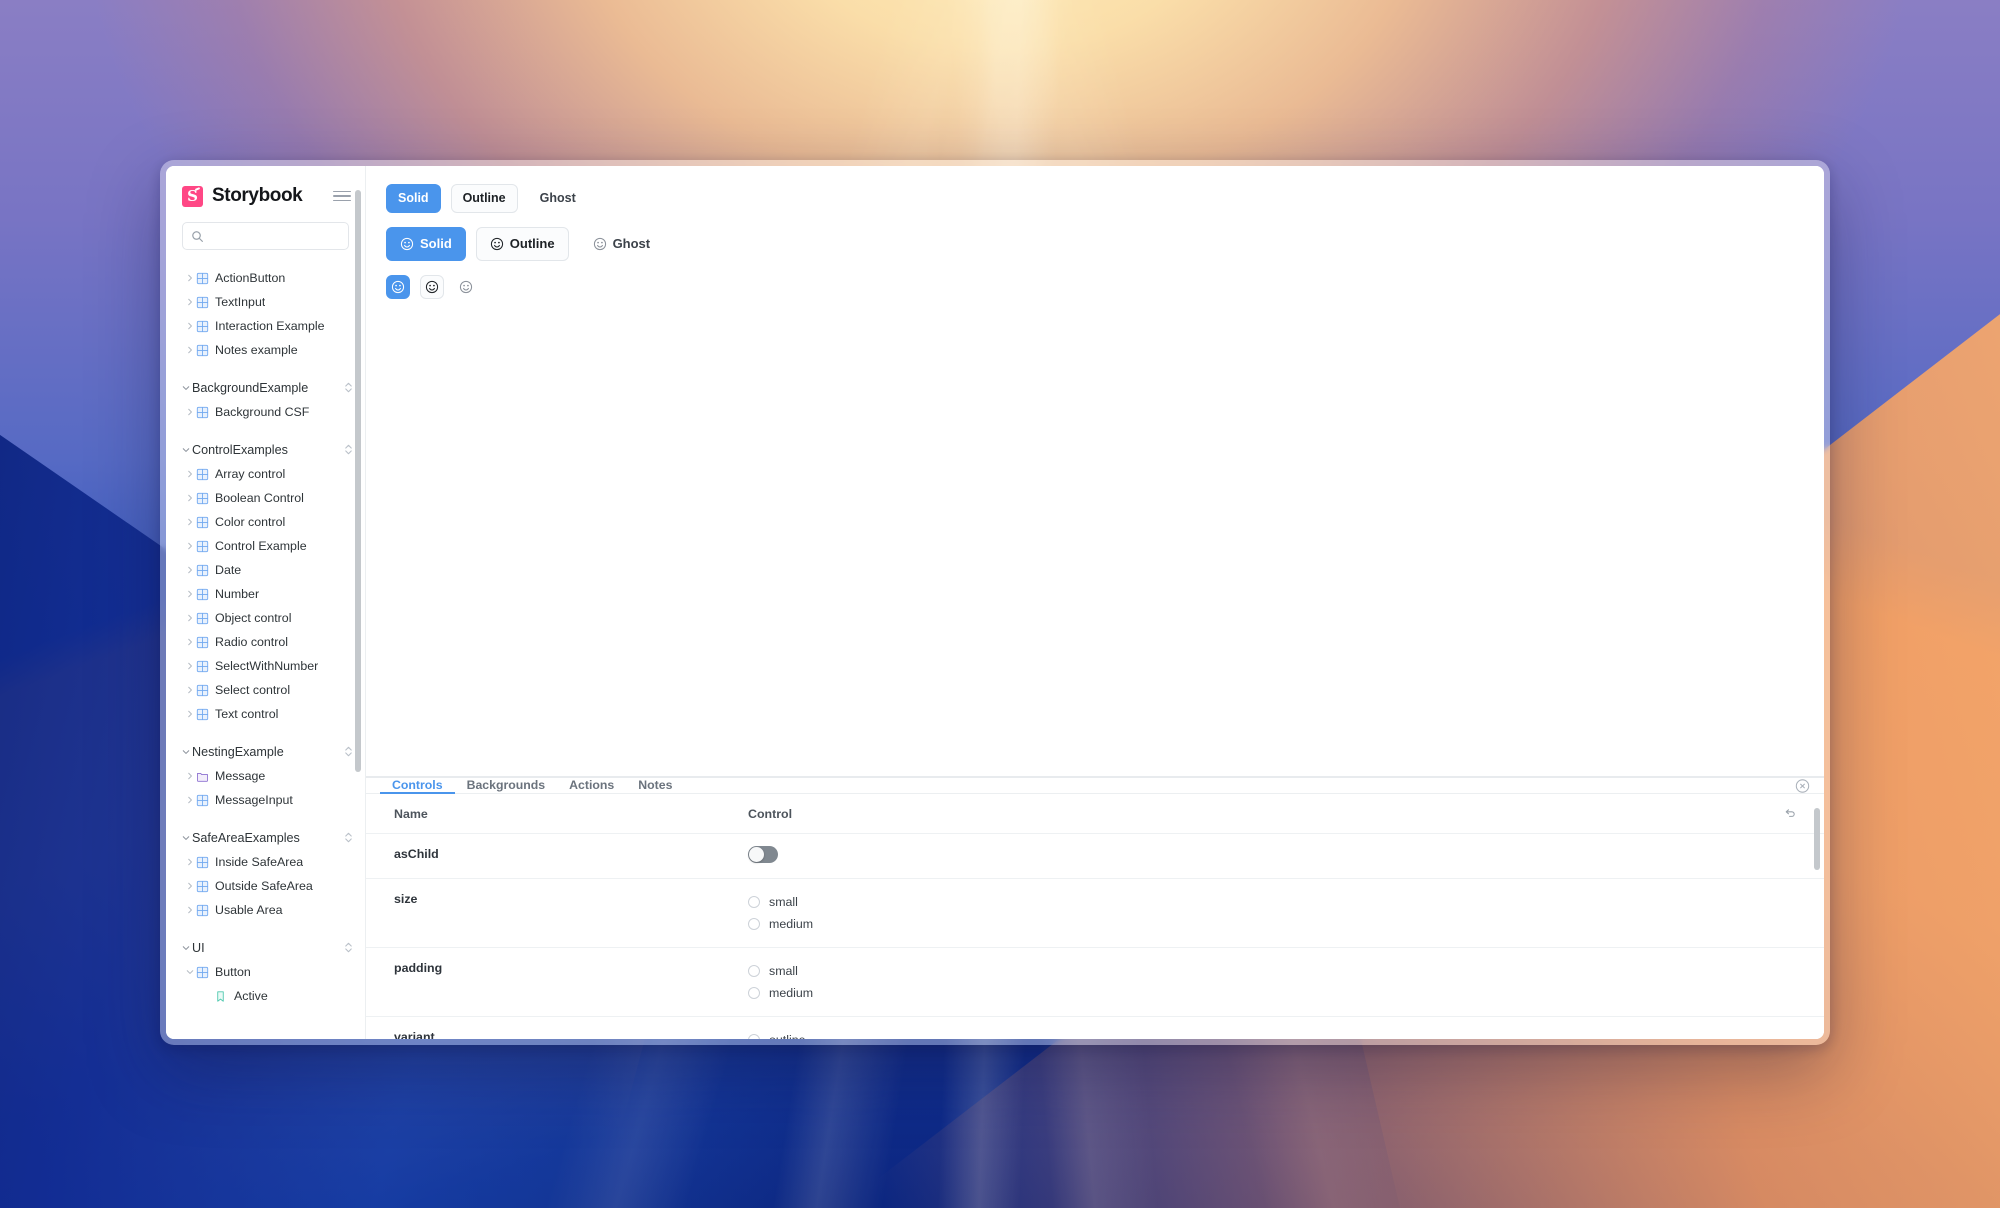 The height and width of the screenshot is (1208, 2000). Describe the element at coordinates (763, 854) in the screenshot. I see `toggle-asChild` at that location.